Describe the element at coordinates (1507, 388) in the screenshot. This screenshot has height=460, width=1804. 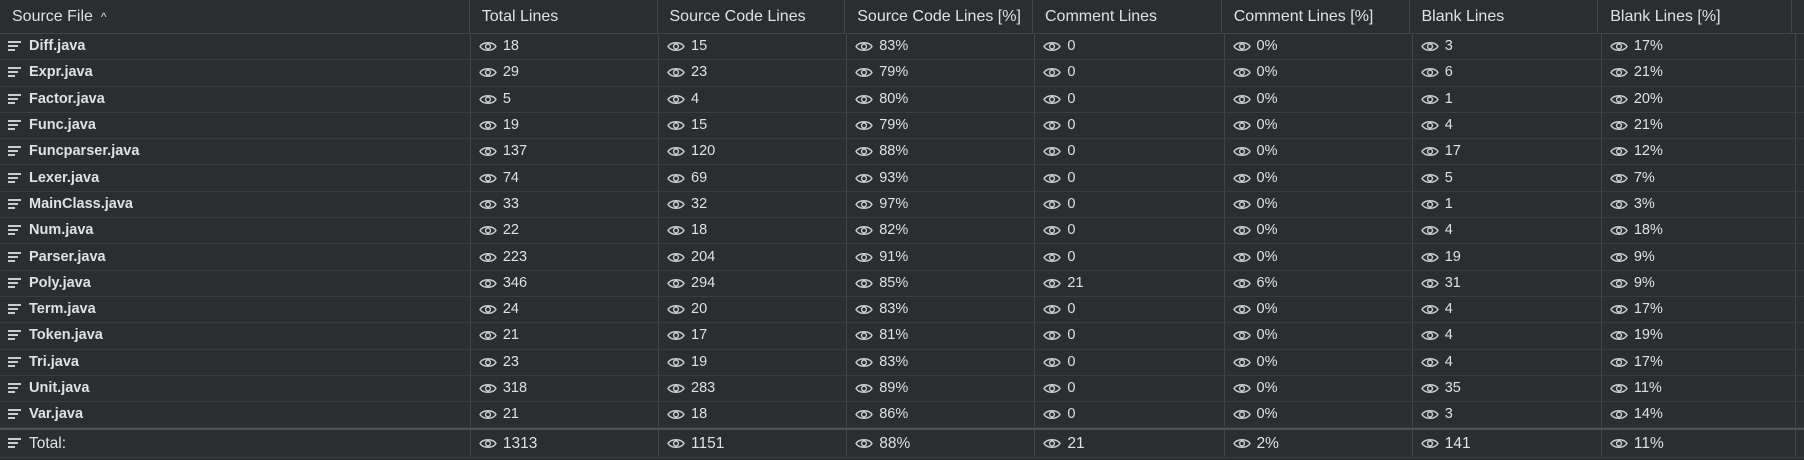
I see `blank-lines-cell: 35` at that location.